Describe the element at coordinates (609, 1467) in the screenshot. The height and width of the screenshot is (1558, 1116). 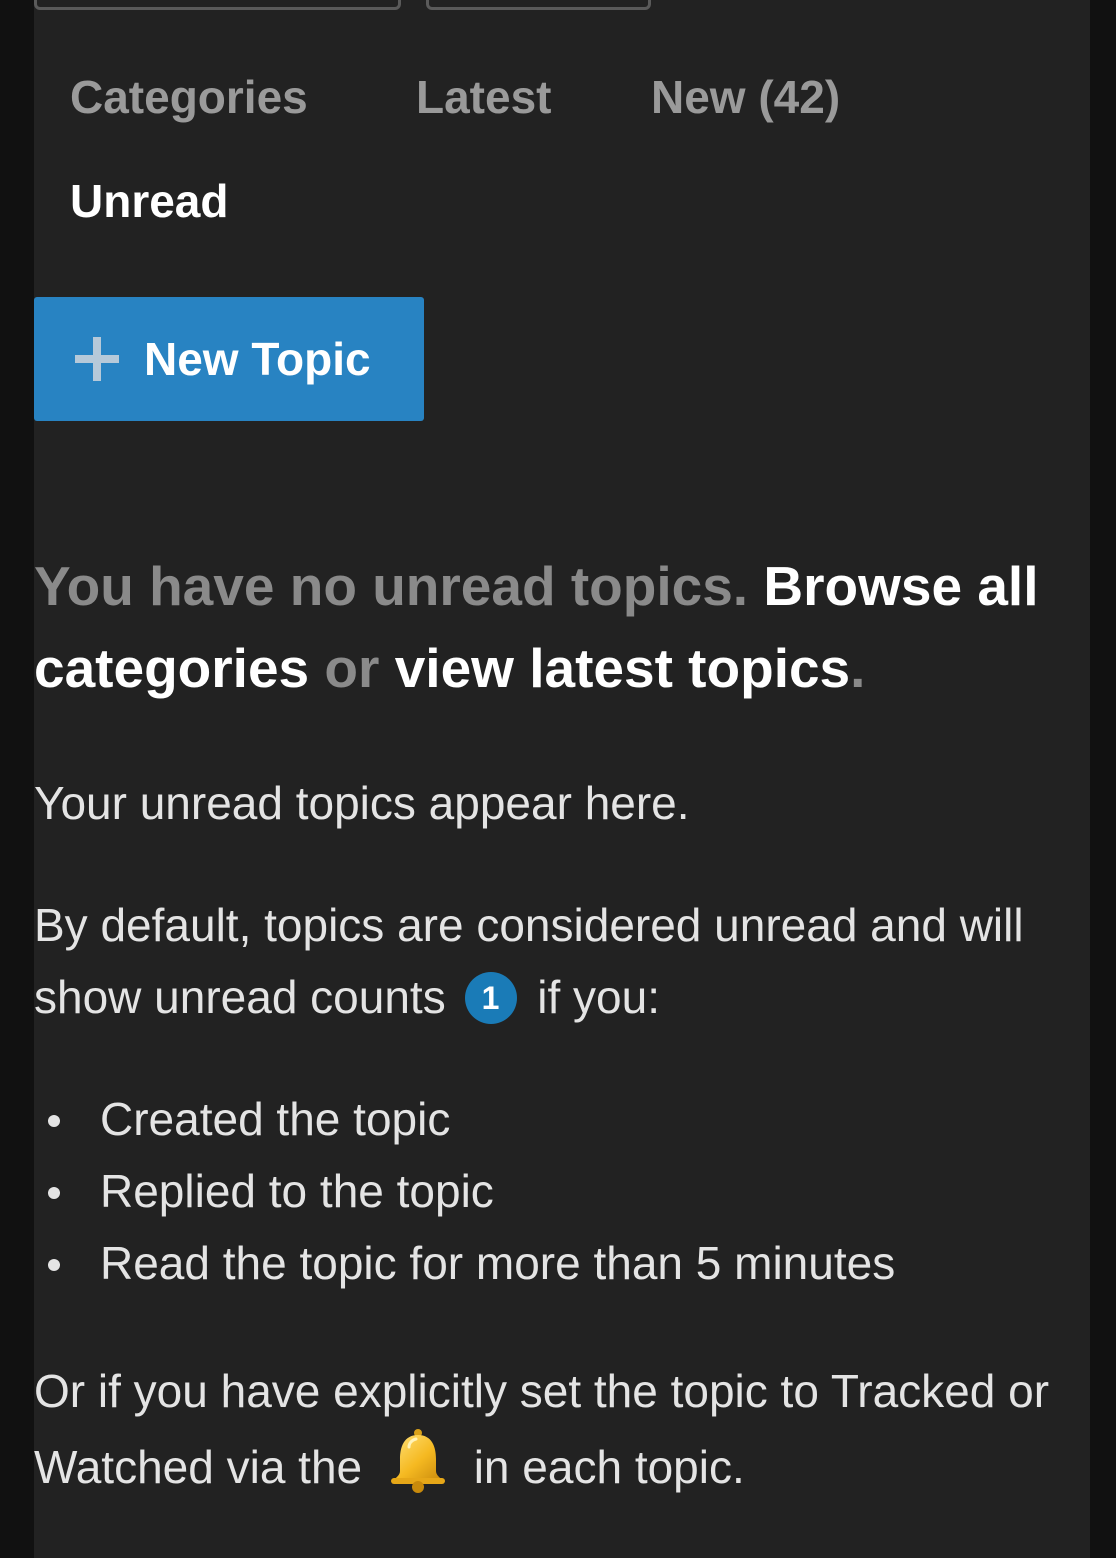
I see `tracked-text-suffix: in each topic.` at that location.